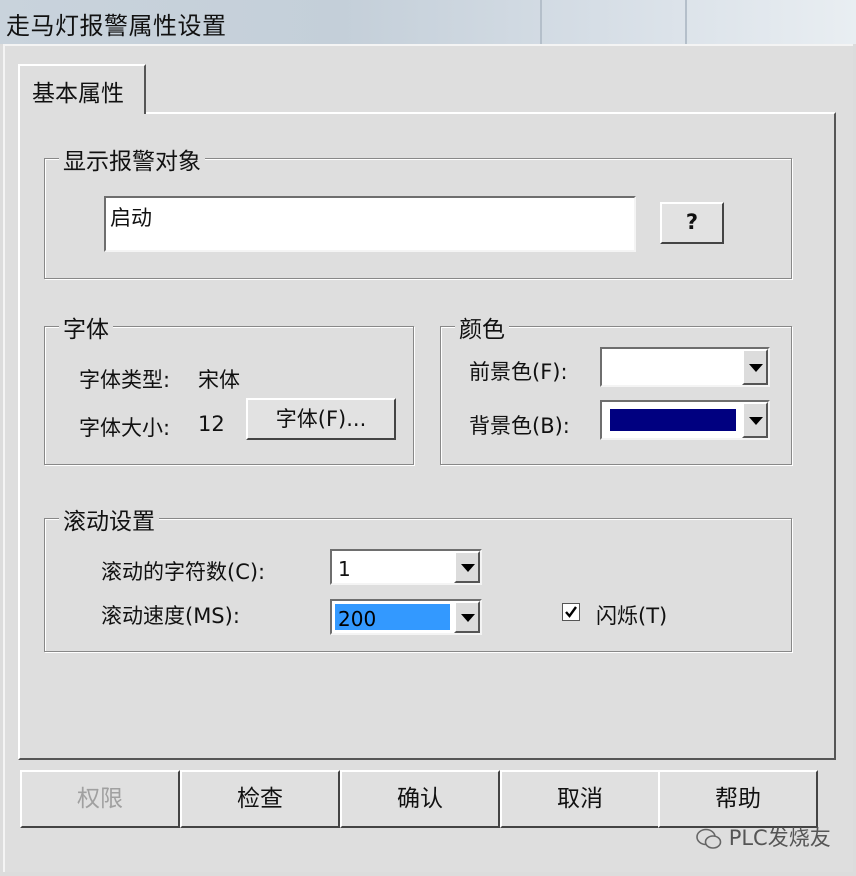  I want to click on help-button: 帮助, so click(738, 799).